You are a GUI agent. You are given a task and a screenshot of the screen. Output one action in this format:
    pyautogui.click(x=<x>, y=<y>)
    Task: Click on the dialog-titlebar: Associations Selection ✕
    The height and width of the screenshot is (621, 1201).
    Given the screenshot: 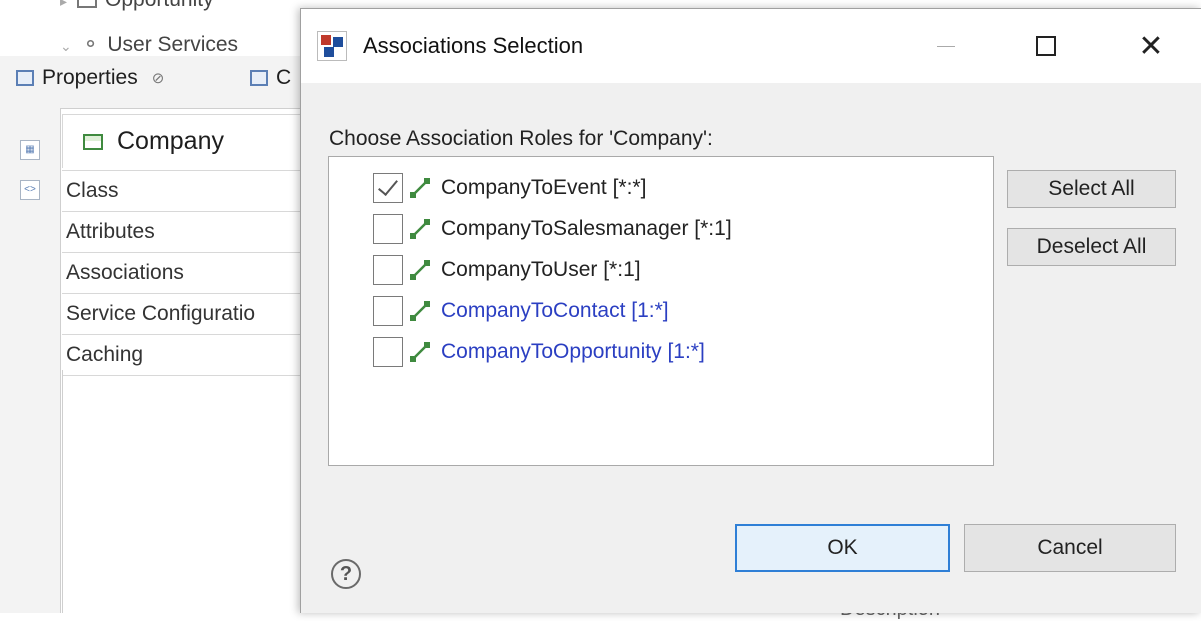 What is the action you would take?
    pyautogui.click(x=751, y=46)
    